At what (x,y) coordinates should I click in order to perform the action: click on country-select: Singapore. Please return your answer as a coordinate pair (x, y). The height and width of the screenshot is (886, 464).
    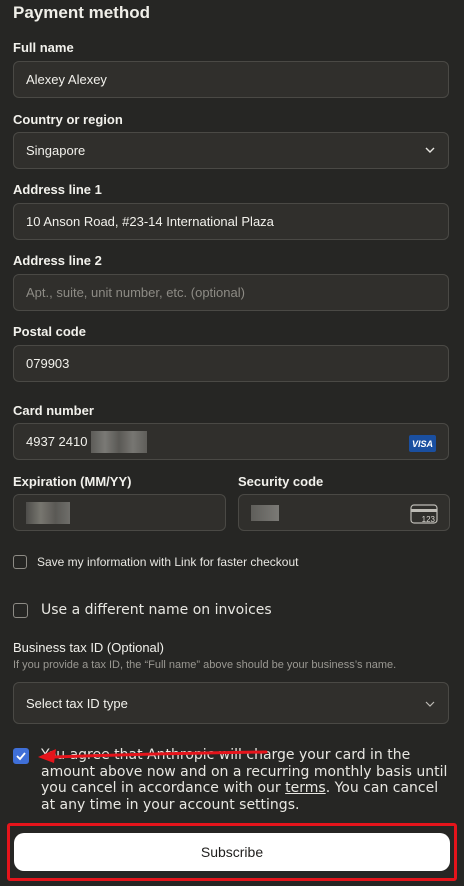
    Looking at the image, I should click on (231, 150).